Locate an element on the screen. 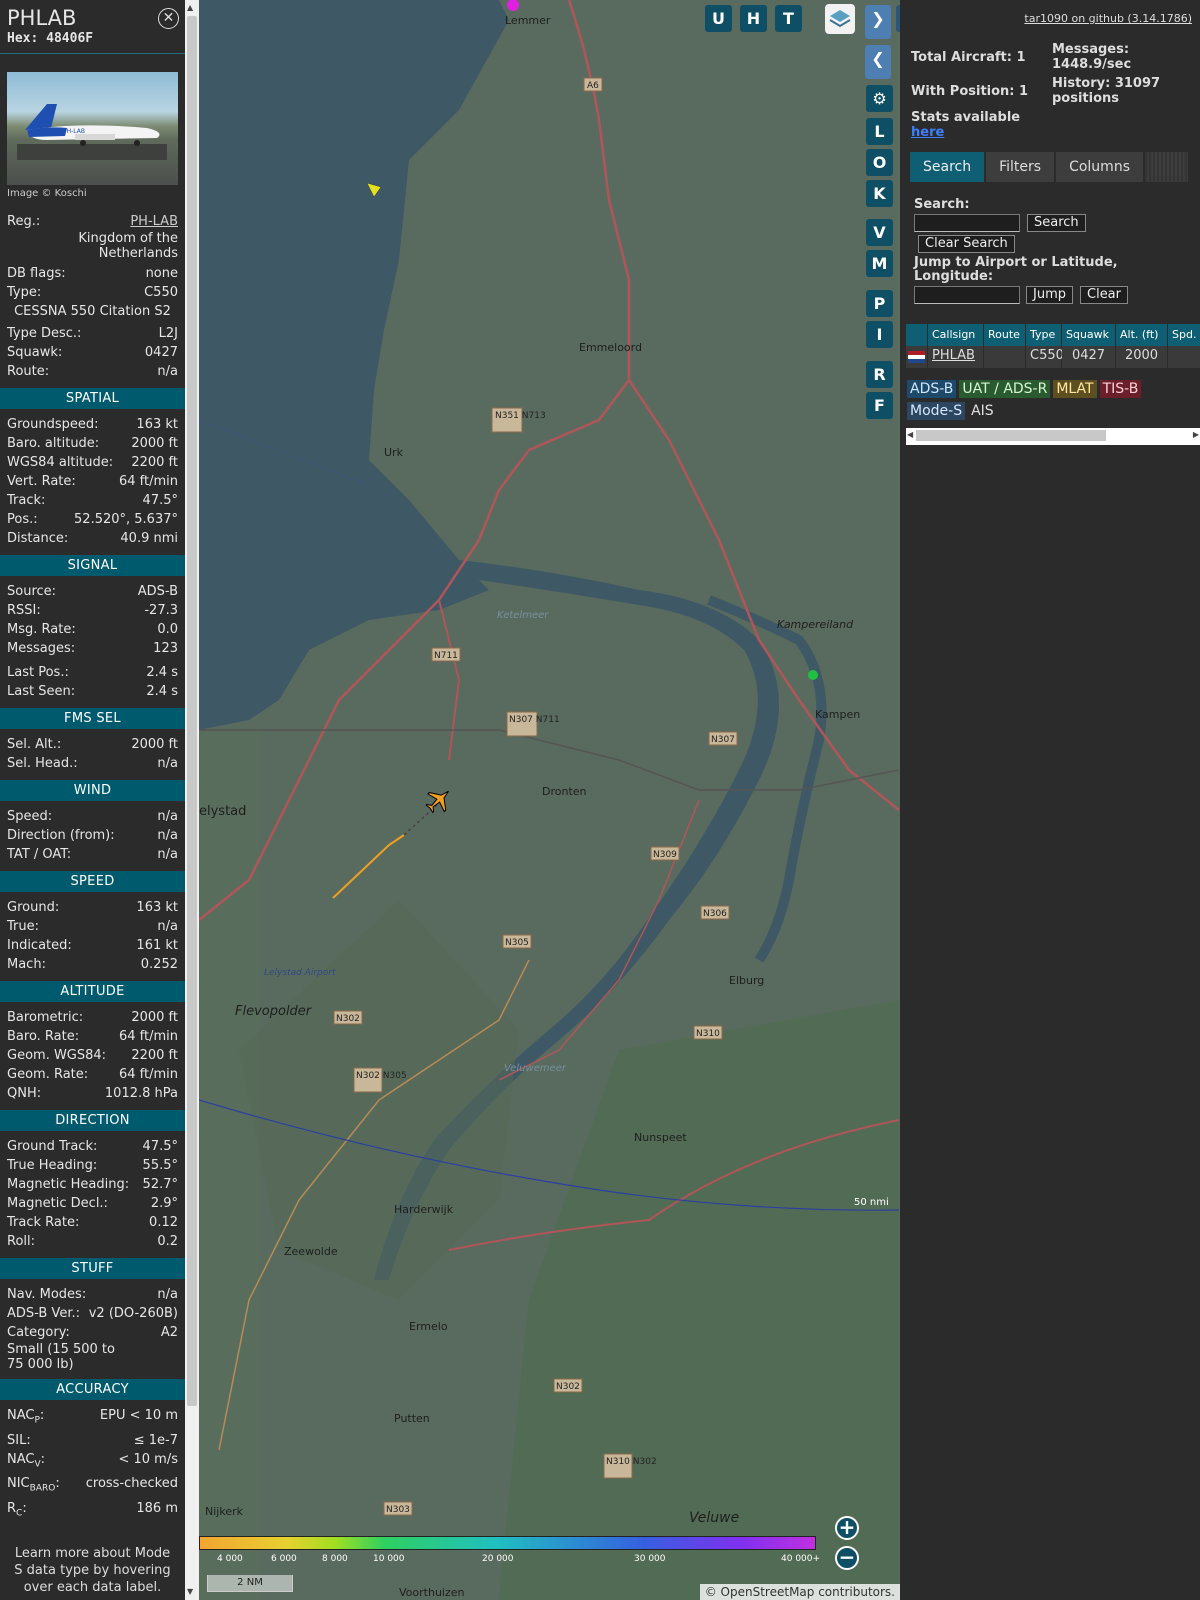 The height and width of the screenshot is (1600, 1200). settings-gear-icon: ⚙ is located at coordinates (879, 98).